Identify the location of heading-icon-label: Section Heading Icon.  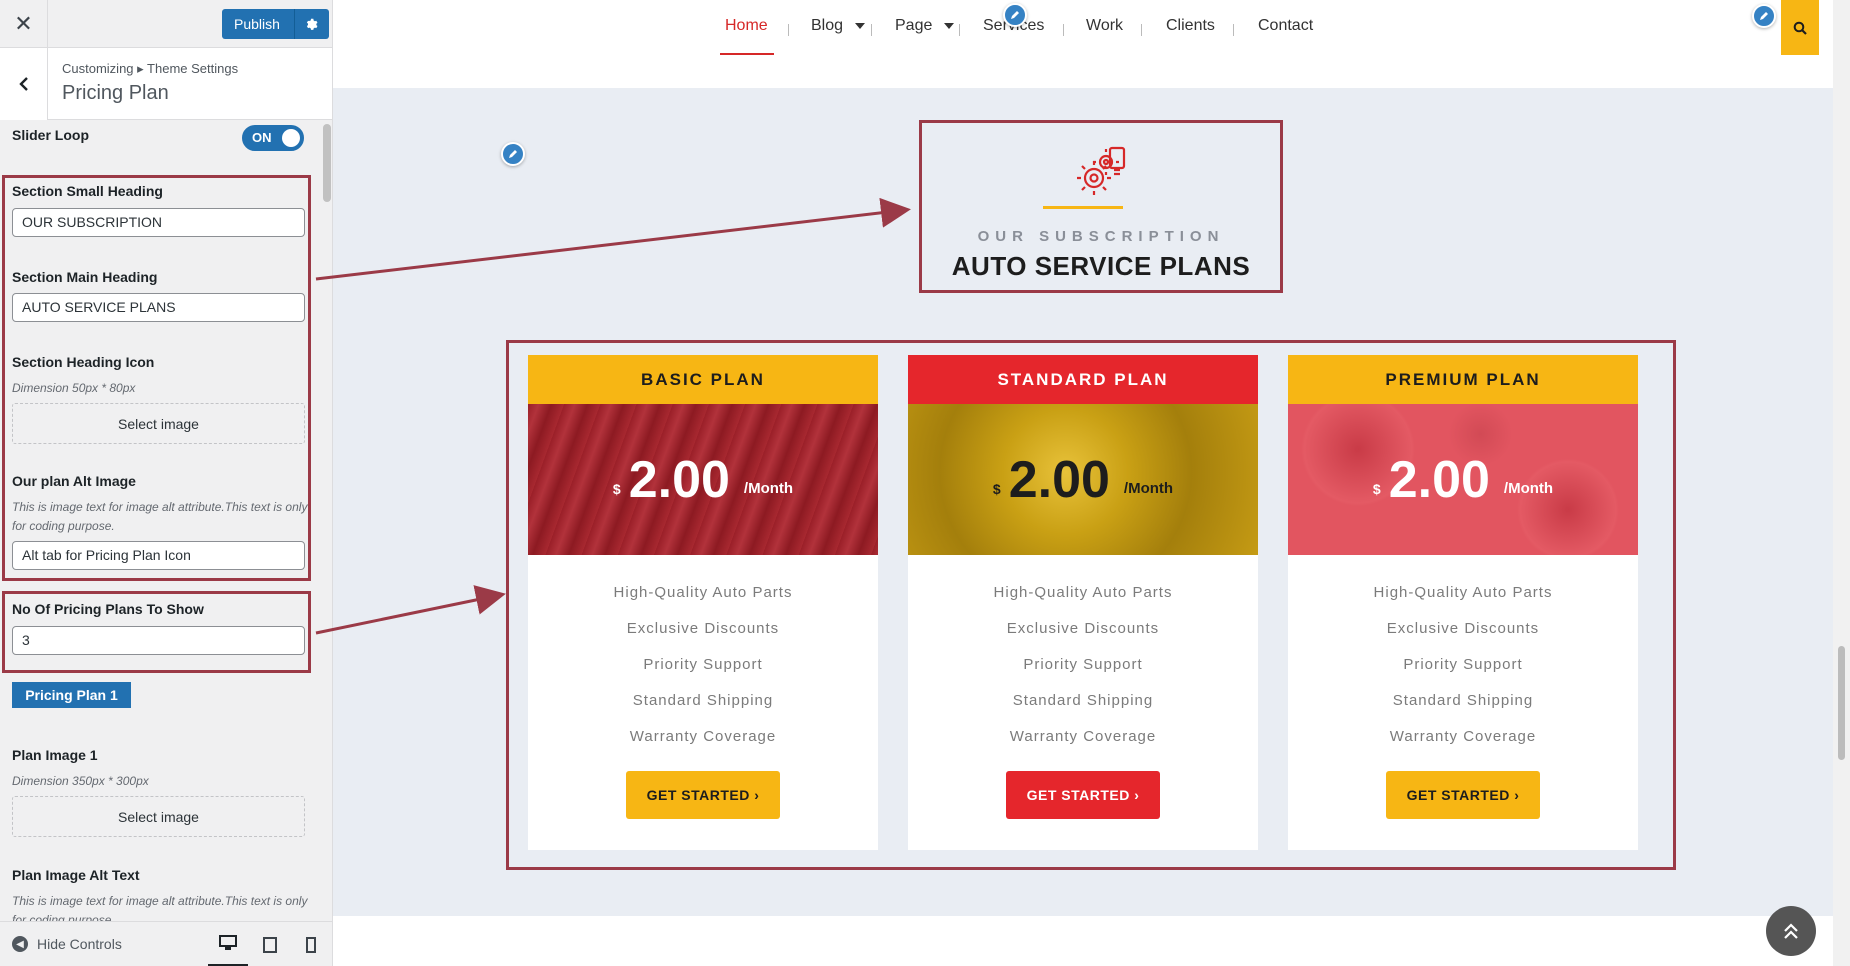
(83, 362).